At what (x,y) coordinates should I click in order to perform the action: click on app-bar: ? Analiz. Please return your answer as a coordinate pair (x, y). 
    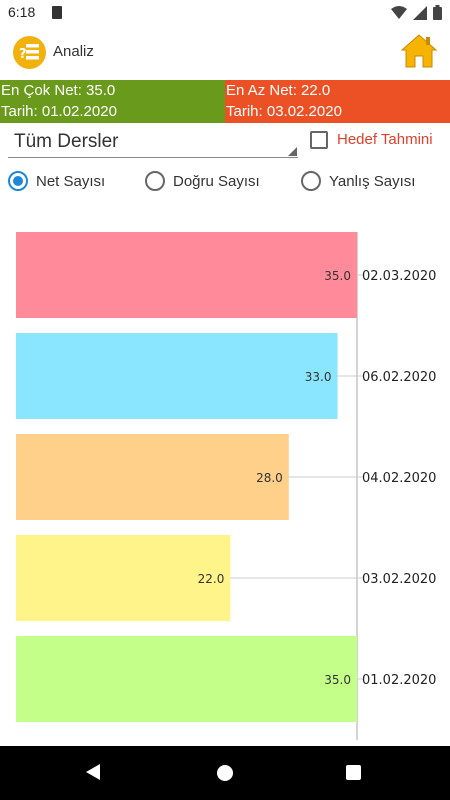
    Looking at the image, I should click on (225, 53).